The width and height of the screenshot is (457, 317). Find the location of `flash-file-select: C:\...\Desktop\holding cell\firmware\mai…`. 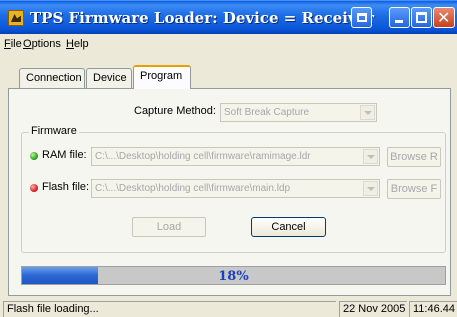

flash-file-select: C:\...\Desktop\holding cell\firmware\mai… is located at coordinates (235, 188).